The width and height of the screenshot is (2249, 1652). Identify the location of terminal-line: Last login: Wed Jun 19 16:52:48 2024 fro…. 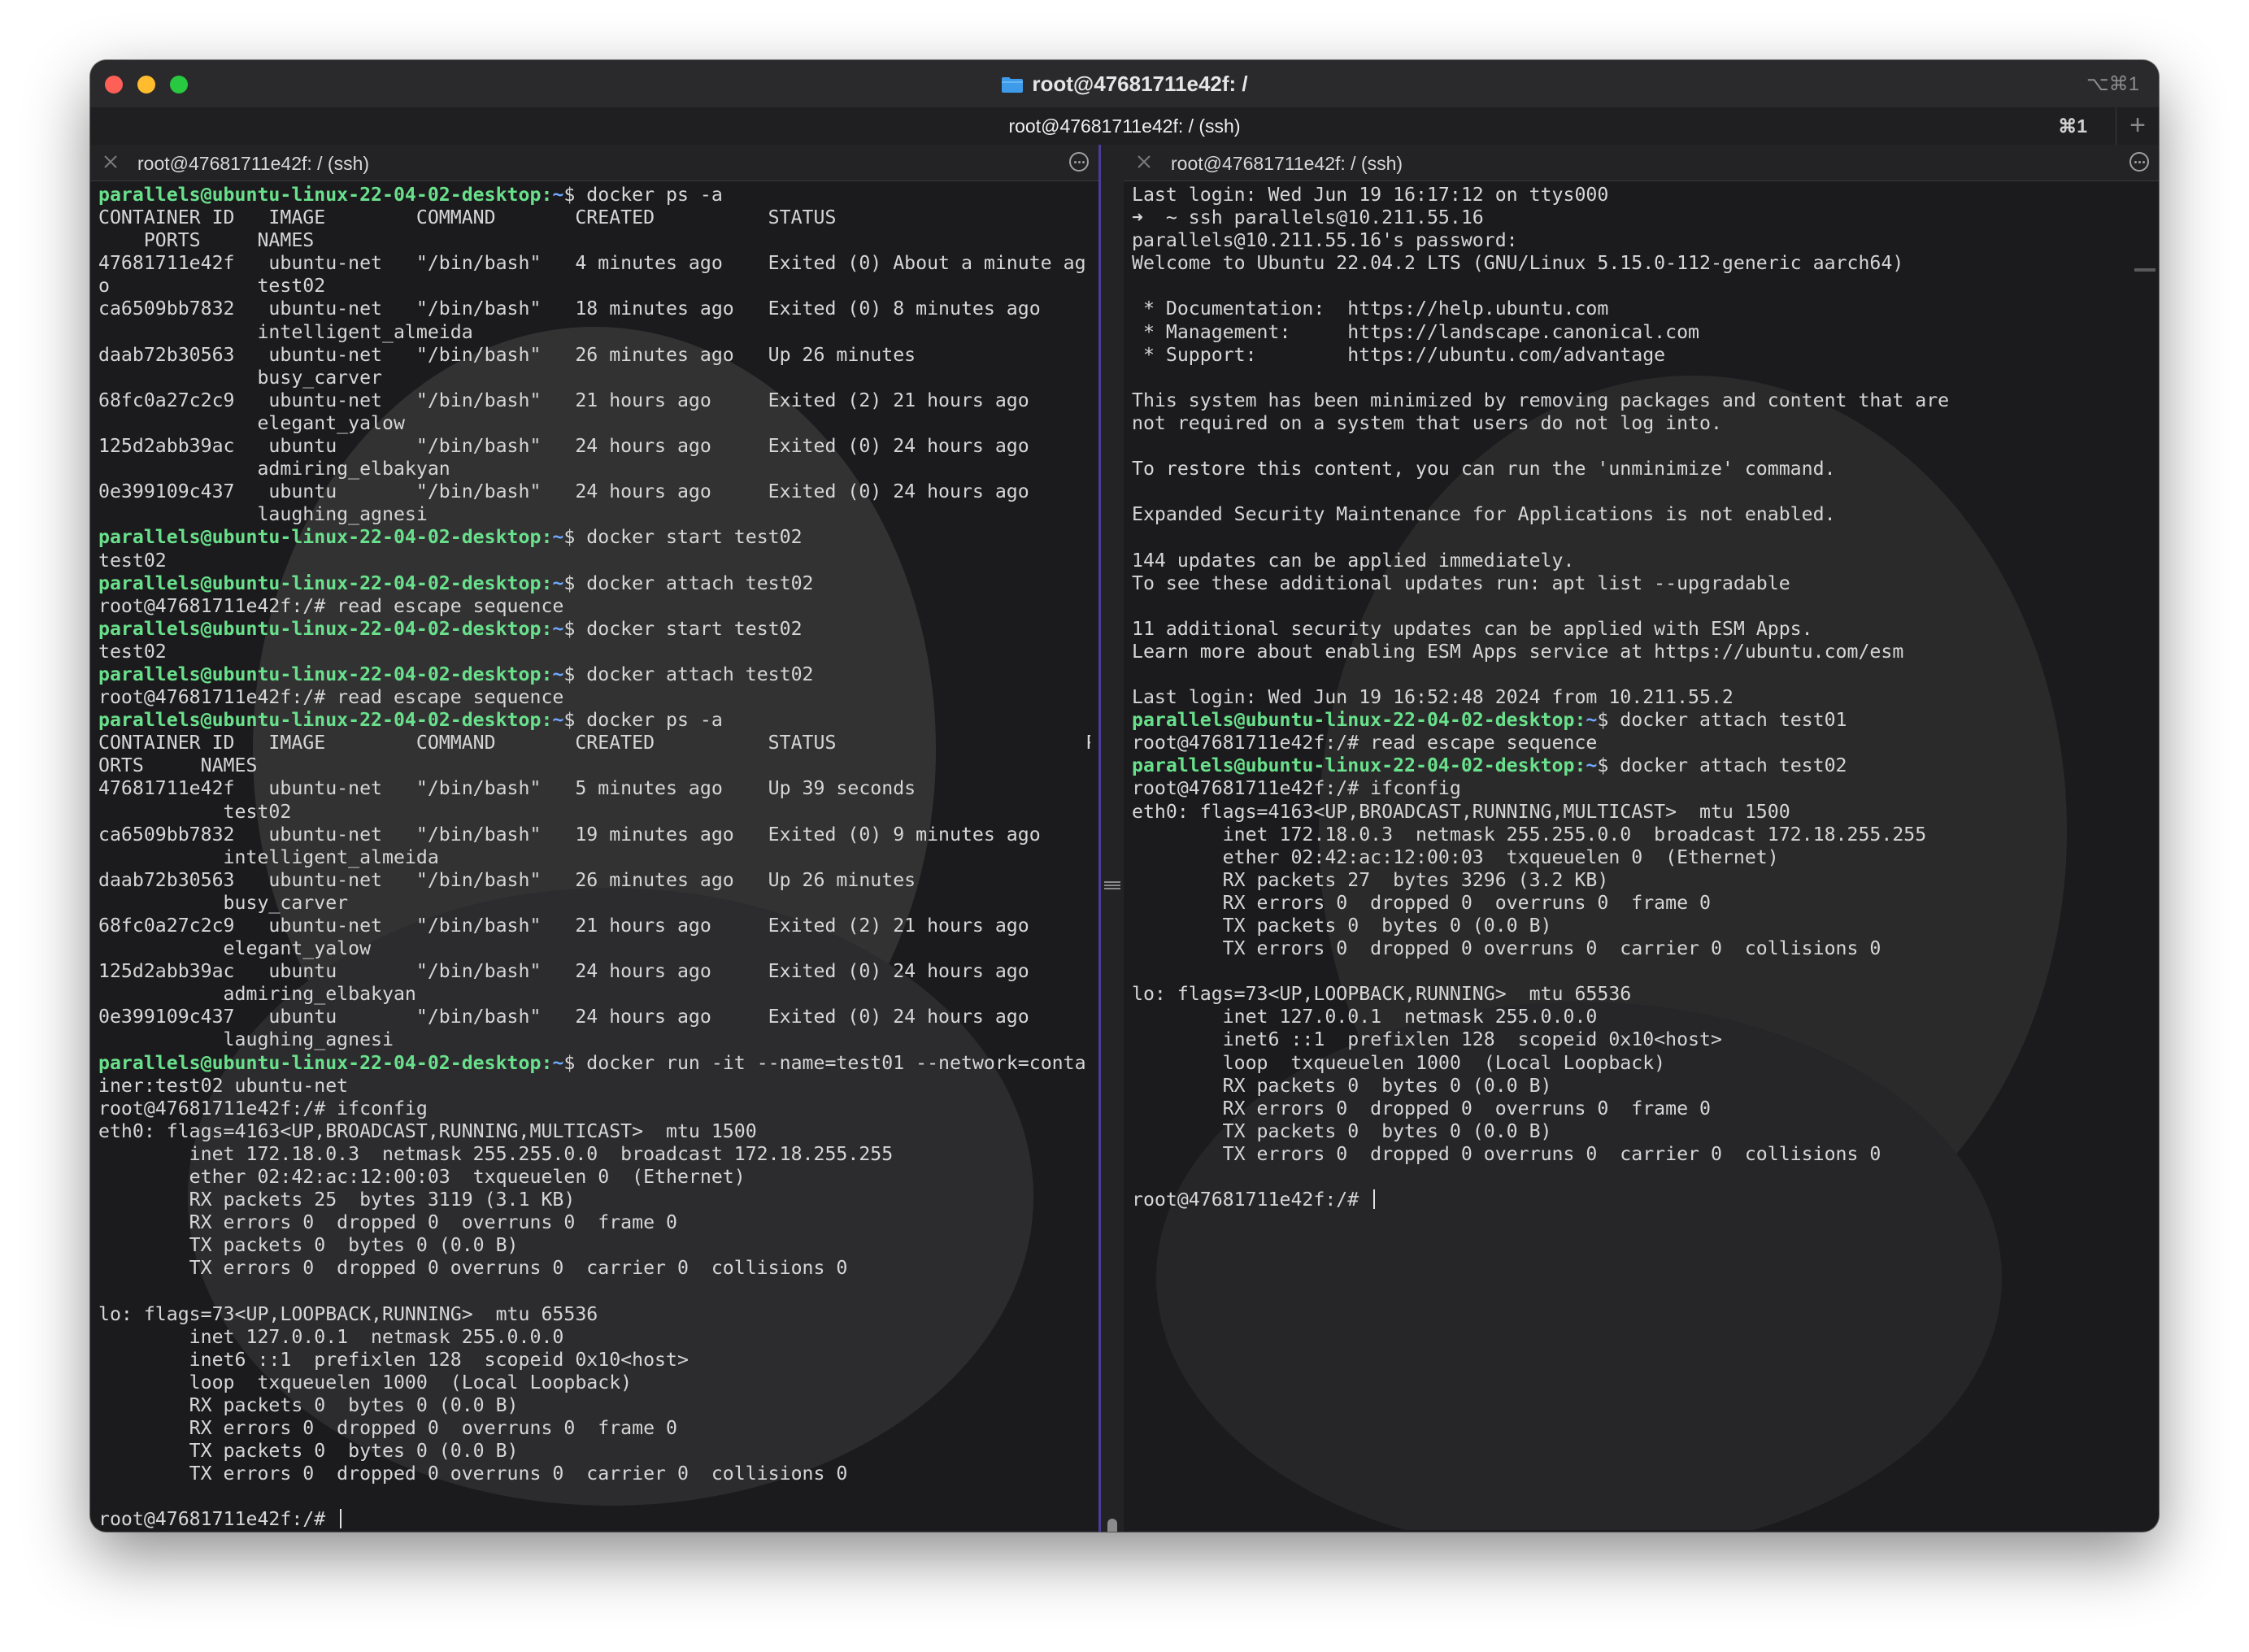
(1641, 697).